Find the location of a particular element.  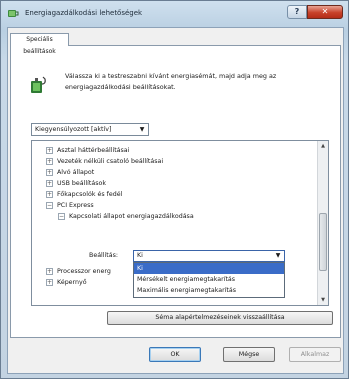

close-icon: ✕ is located at coordinates (325, 11).